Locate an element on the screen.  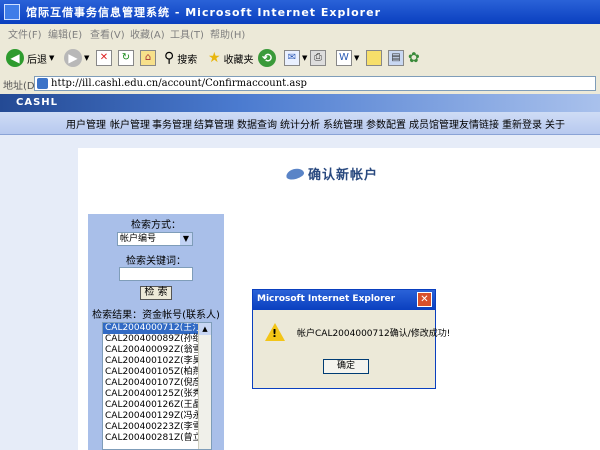
chevron-down-icon: ▼ is located at coordinates (186, 239).